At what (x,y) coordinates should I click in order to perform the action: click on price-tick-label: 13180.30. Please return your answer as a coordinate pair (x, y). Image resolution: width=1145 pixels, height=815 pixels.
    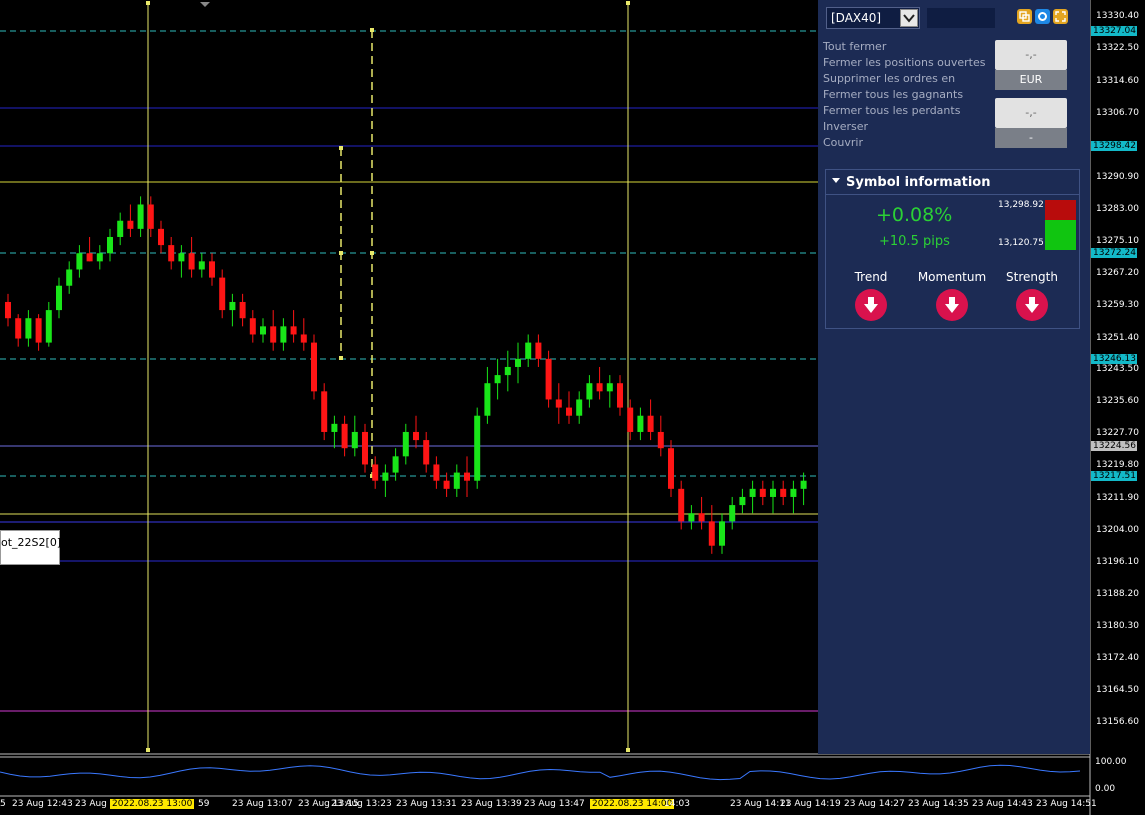
    Looking at the image, I should click on (1117, 626).